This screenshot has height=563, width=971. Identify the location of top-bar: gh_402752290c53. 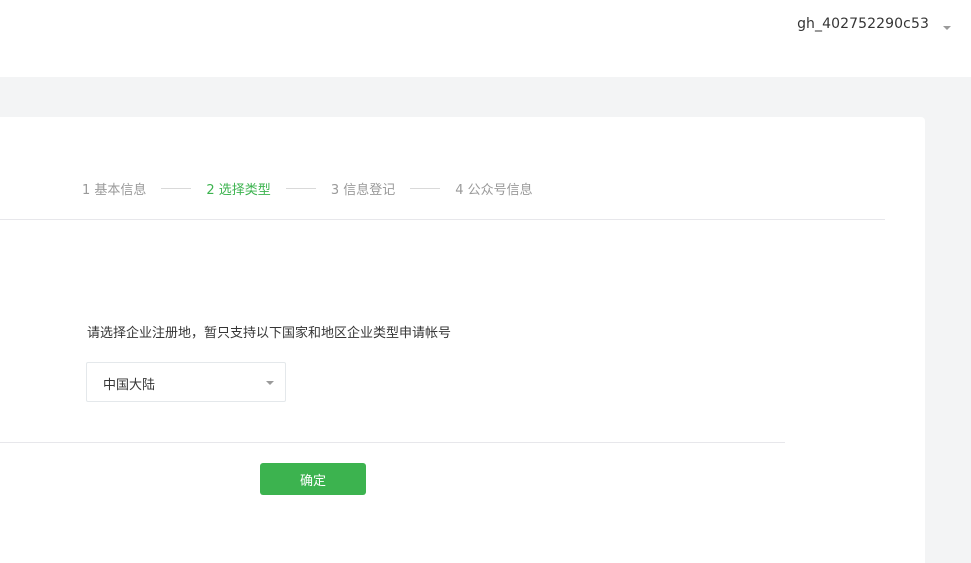
(485, 38).